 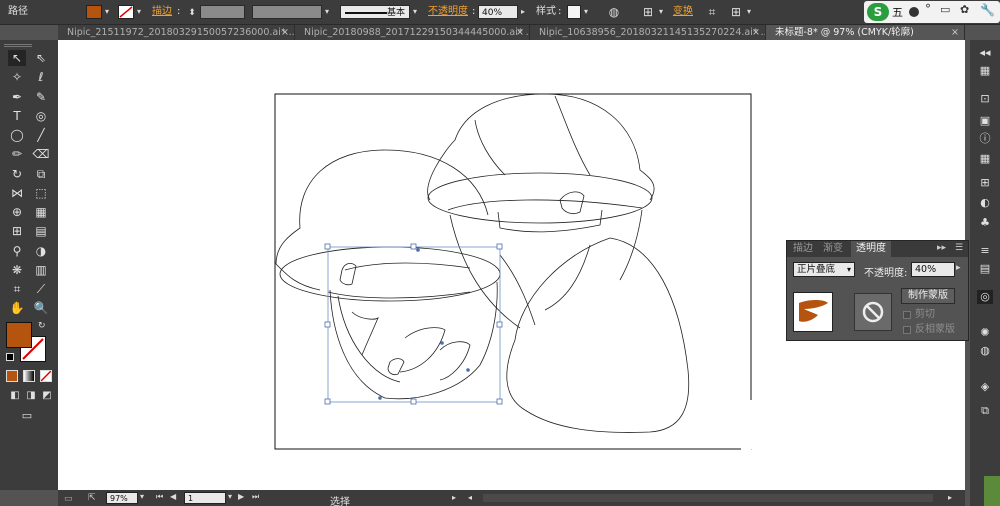 I want to click on fill-swatch, so click(x=94, y=12).